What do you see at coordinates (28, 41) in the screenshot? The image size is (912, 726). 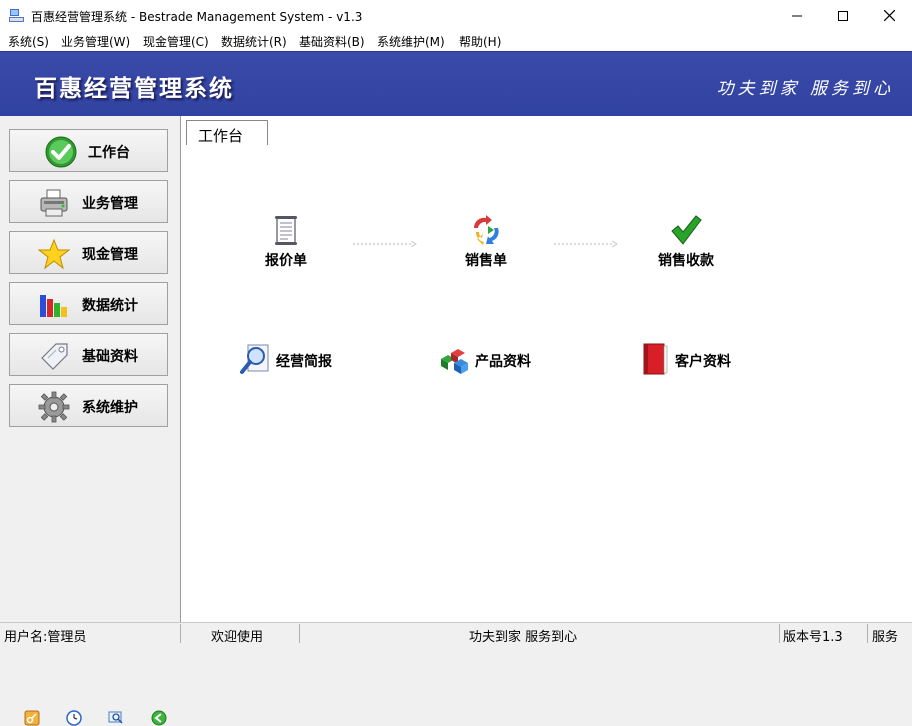 I see `menu-system: 系统(S)` at bounding box center [28, 41].